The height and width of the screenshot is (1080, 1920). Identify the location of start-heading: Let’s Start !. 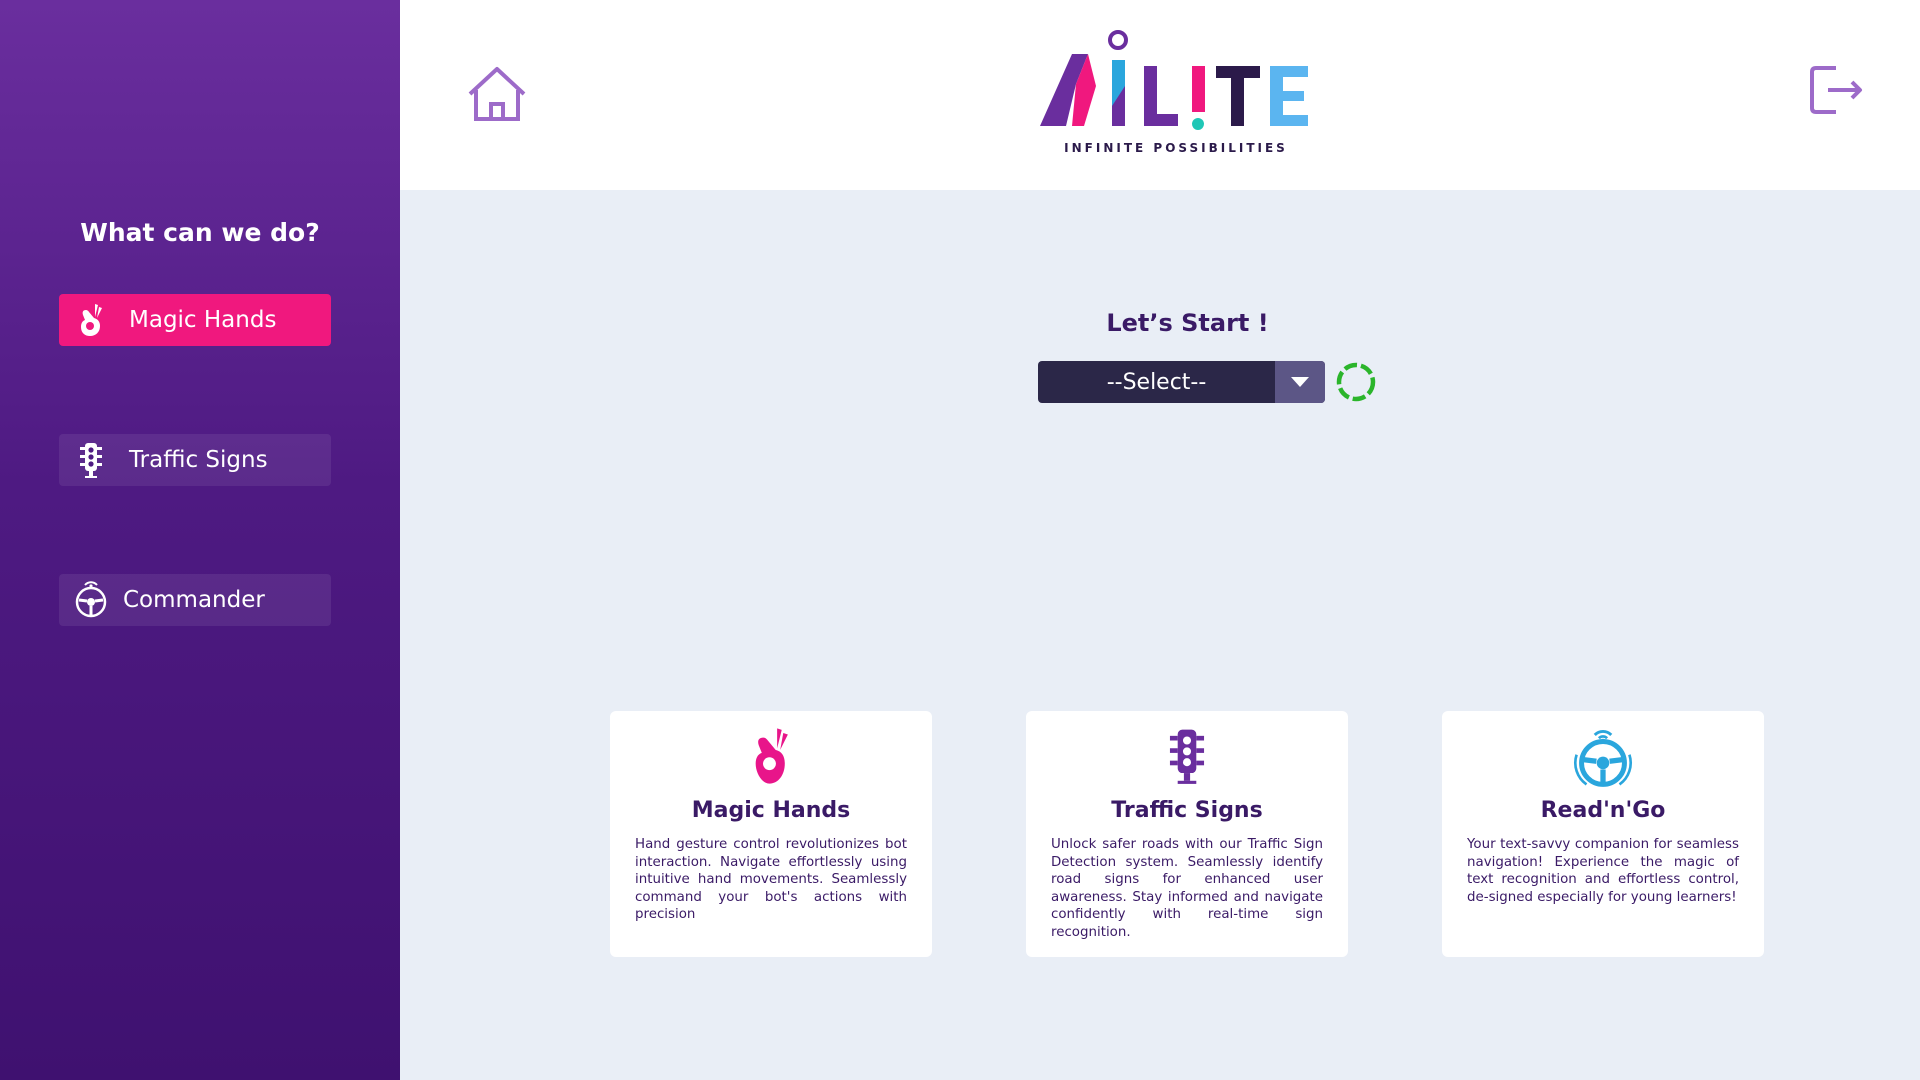
(1187, 323).